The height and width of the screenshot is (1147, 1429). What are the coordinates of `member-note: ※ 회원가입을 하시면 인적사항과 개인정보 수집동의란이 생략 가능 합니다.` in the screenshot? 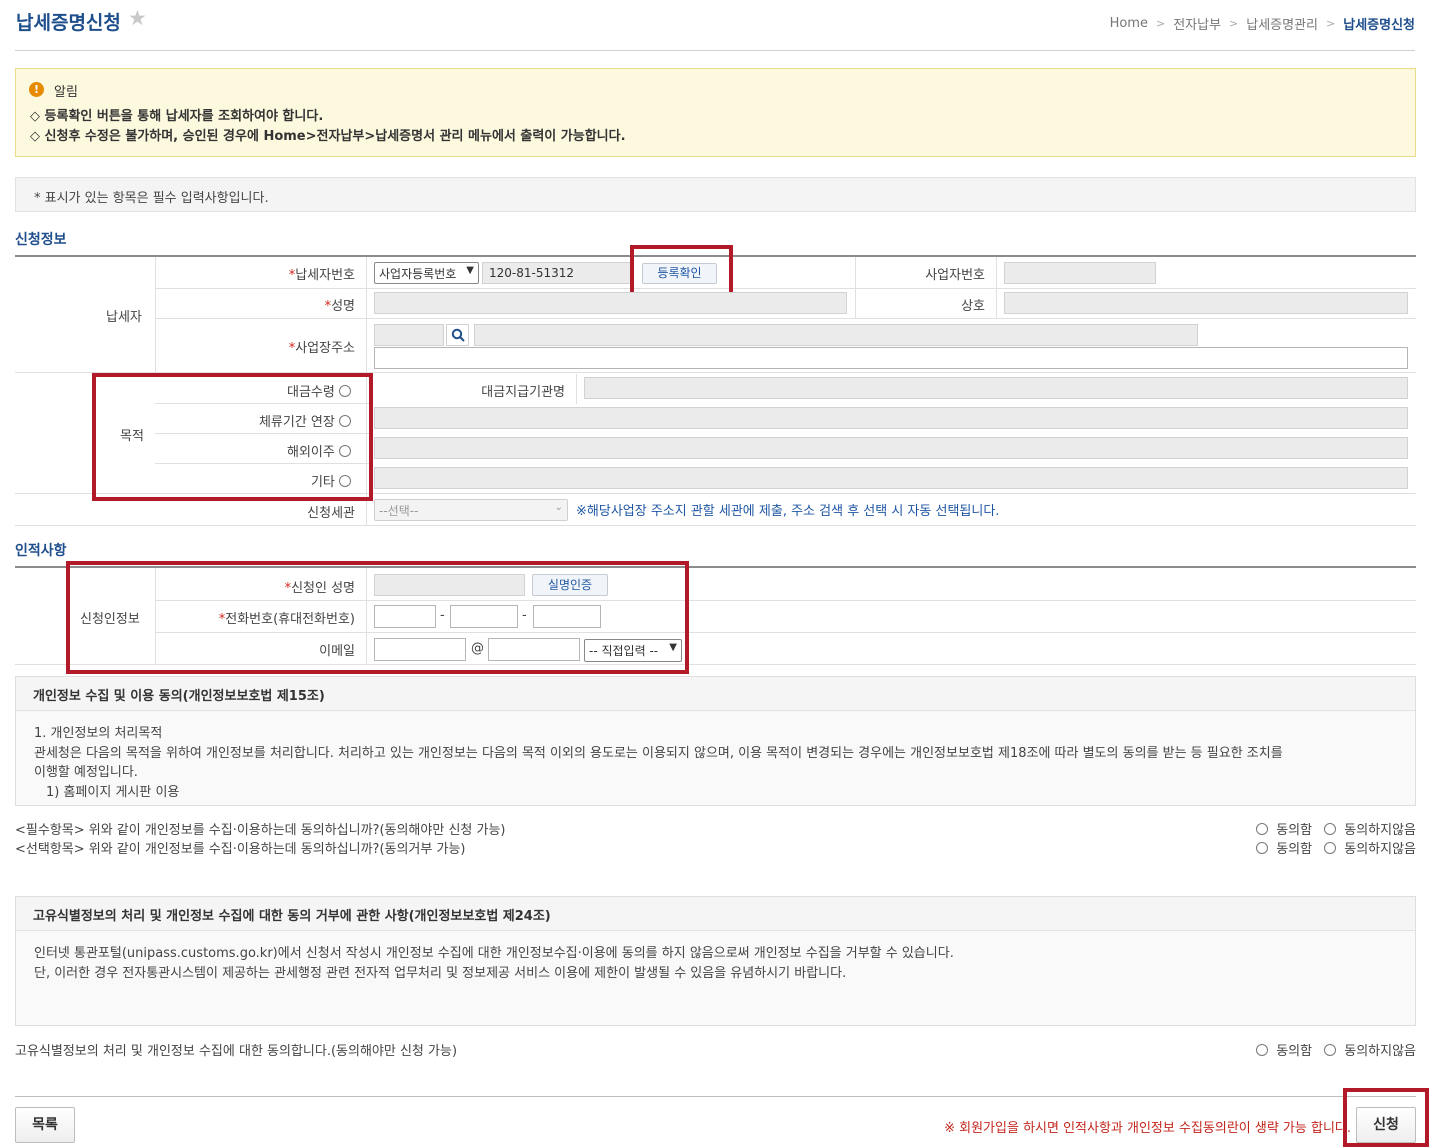 It's located at (1147, 1128).